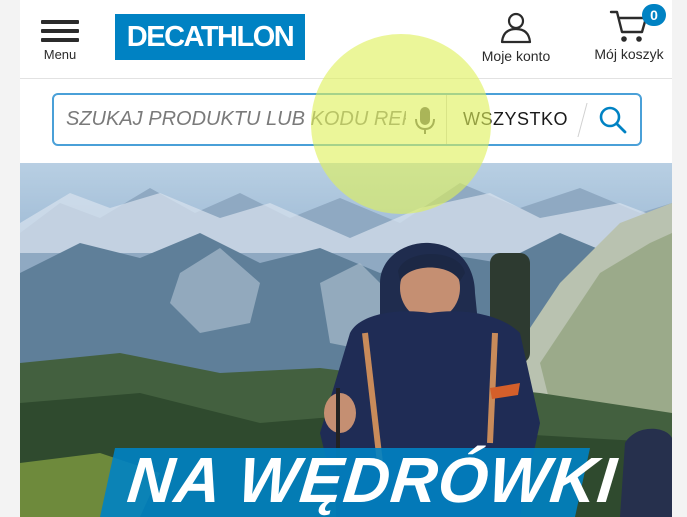  Describe the element at coordinates (613, 120) in the screenshot. I see `search-icon` at that location.